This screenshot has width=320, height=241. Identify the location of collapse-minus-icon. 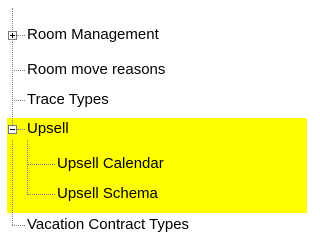
(12, 129).